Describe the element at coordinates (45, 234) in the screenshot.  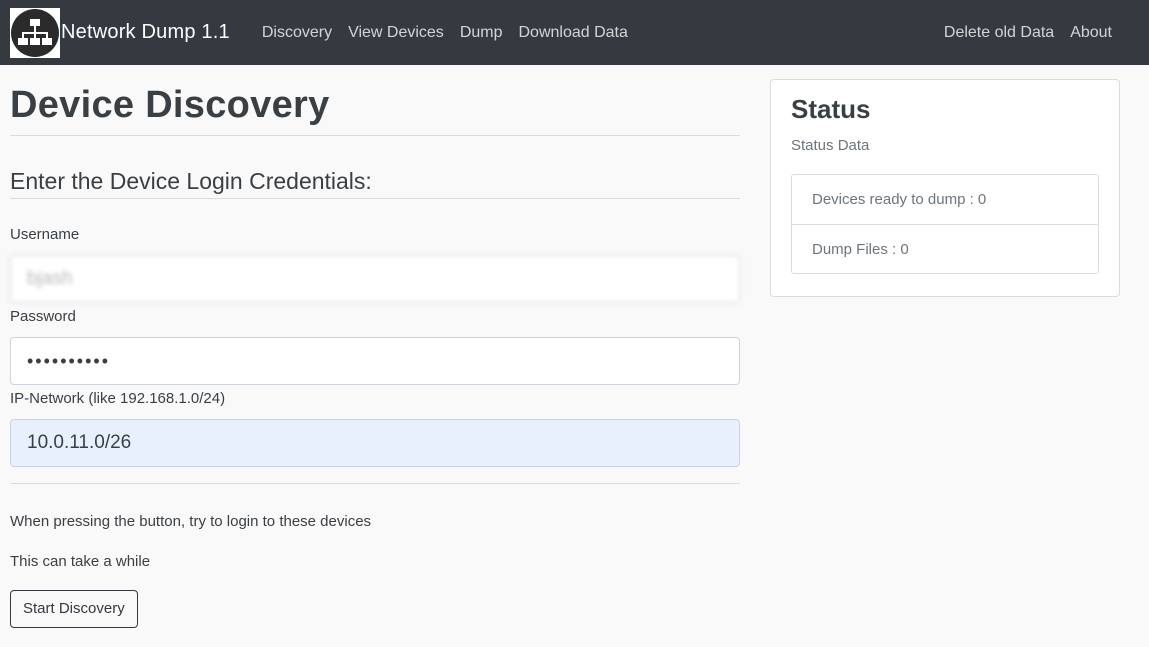
I see `username-label: Username` at that location.